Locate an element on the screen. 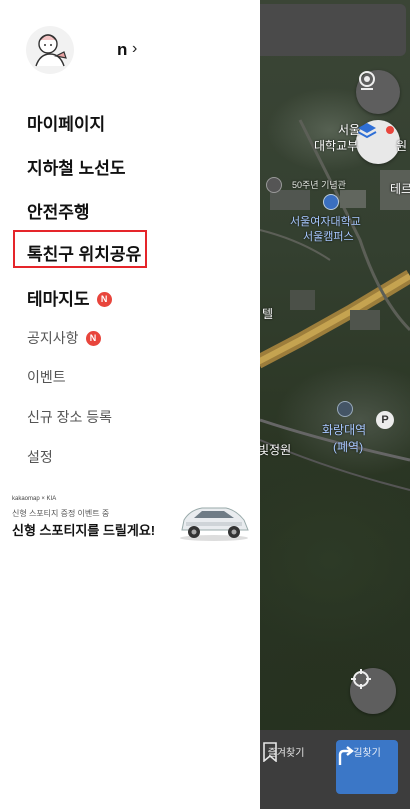 The image size is (410, 809). route-button: 길찾기 is located at coordinates (367, 767).